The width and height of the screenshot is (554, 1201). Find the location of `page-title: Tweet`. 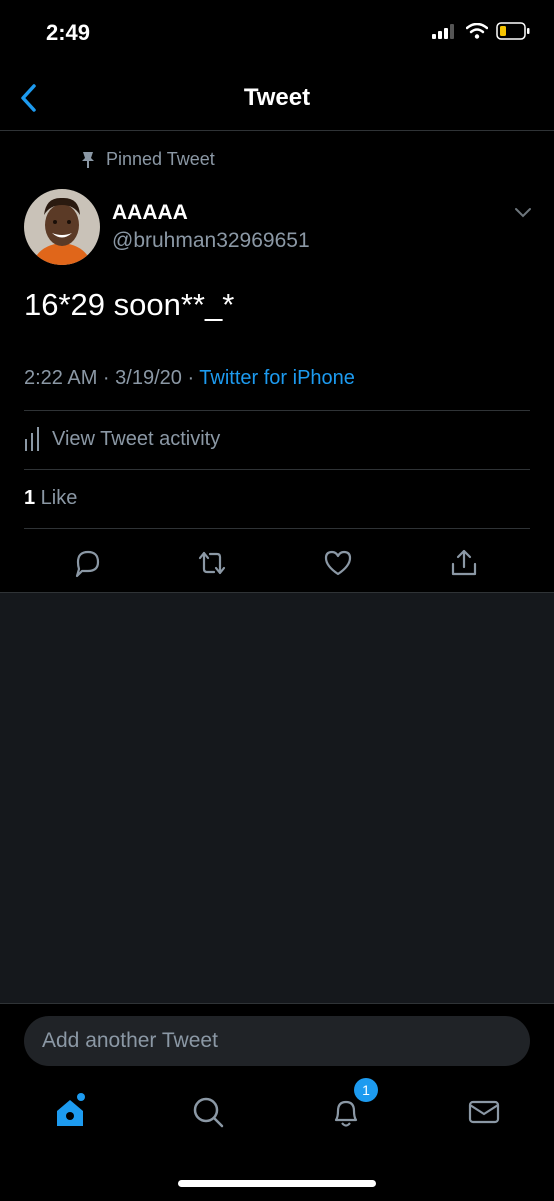

page-title: Tweet is located at coordinates (277, 97).